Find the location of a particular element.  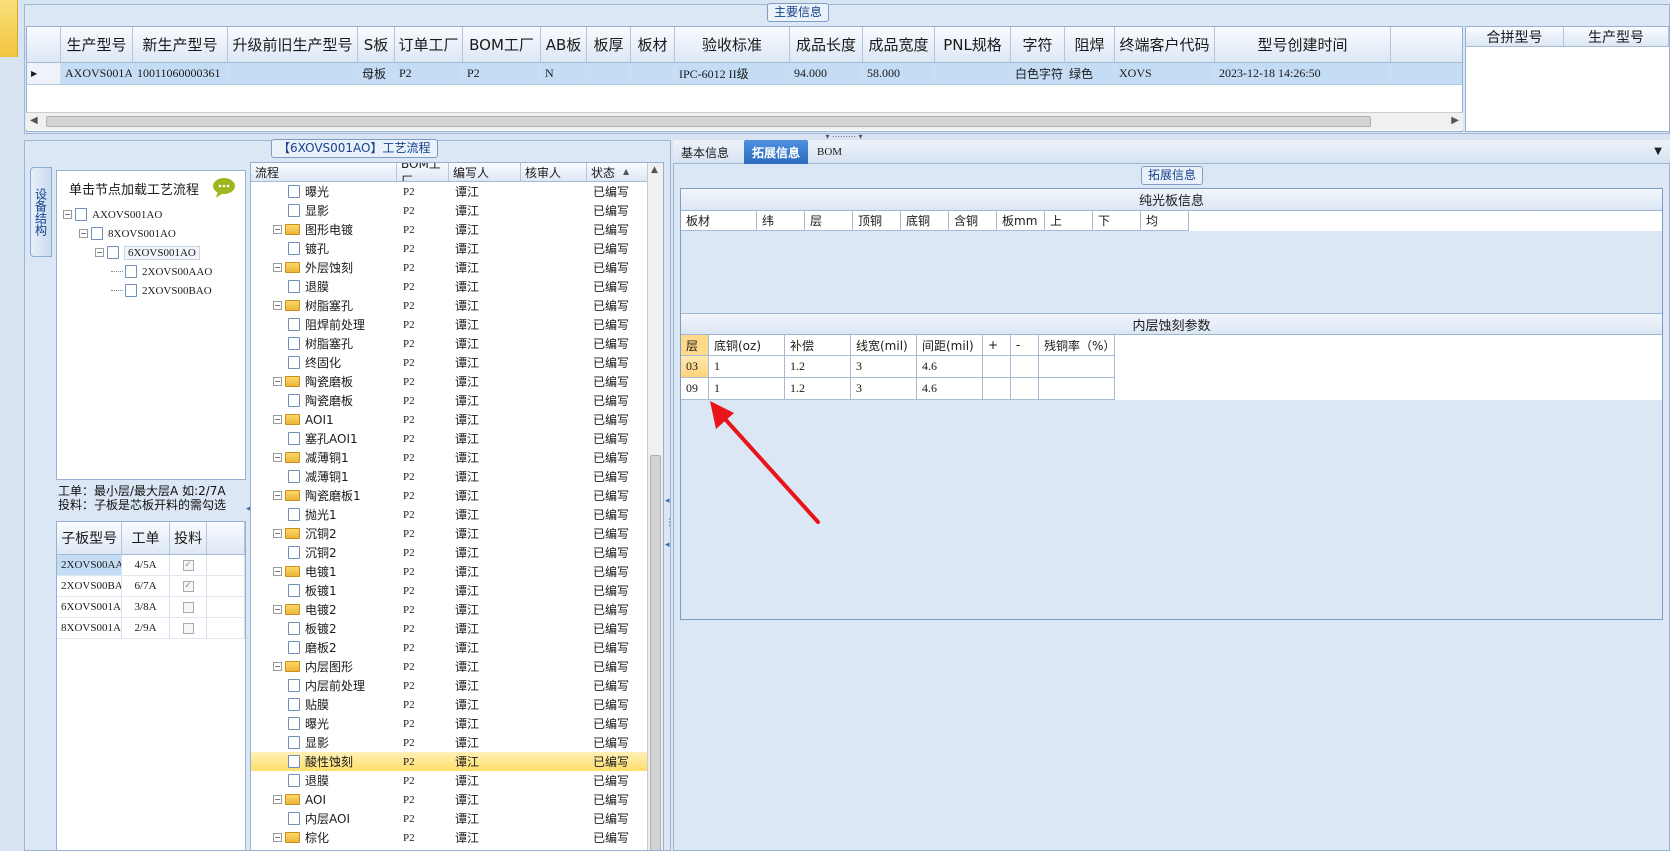

process-row: 板镀1 P2 谭江 已编写 is located at coordinates (457, 590).